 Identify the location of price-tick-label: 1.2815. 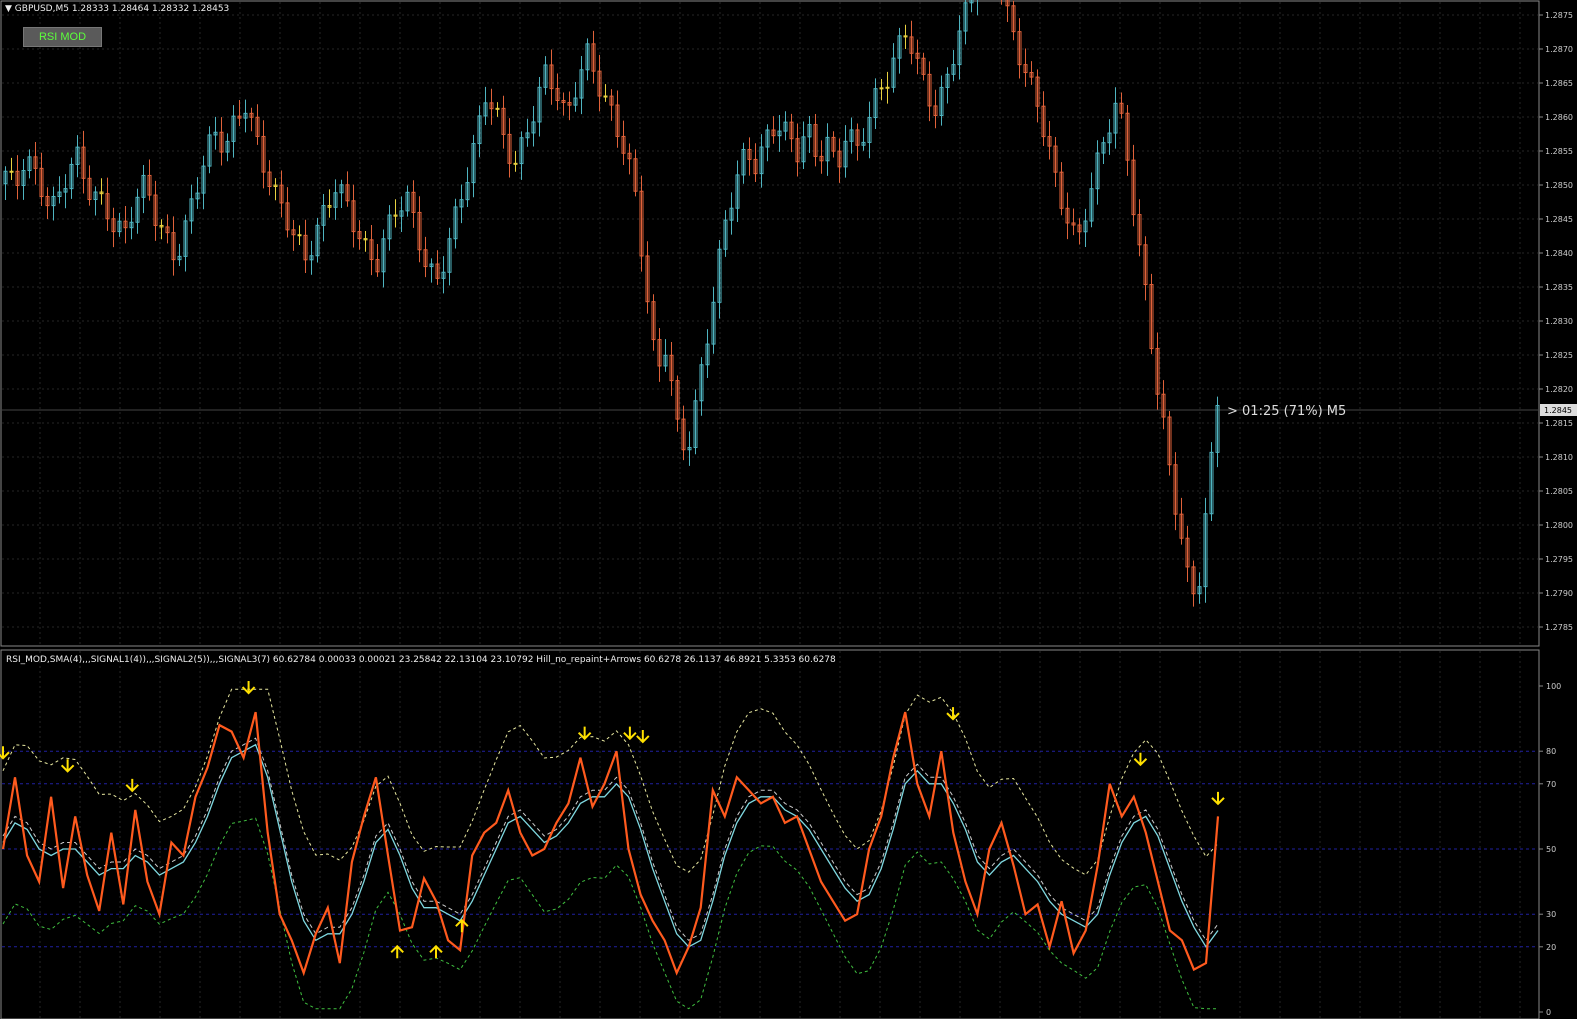
(1559, 423).